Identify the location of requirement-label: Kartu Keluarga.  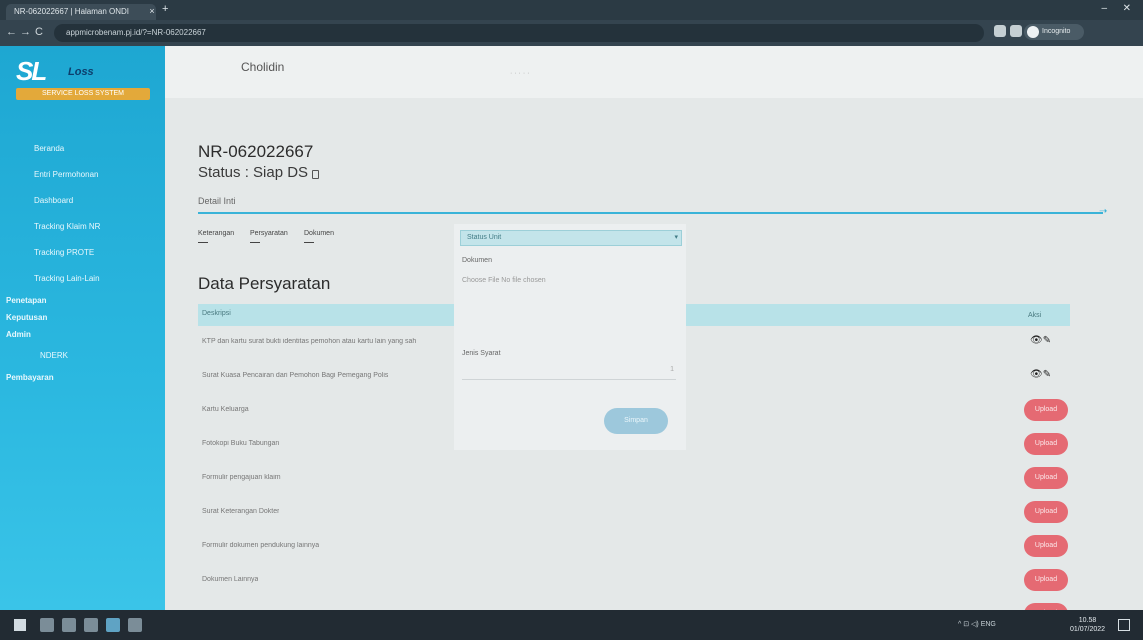
(225, 409).